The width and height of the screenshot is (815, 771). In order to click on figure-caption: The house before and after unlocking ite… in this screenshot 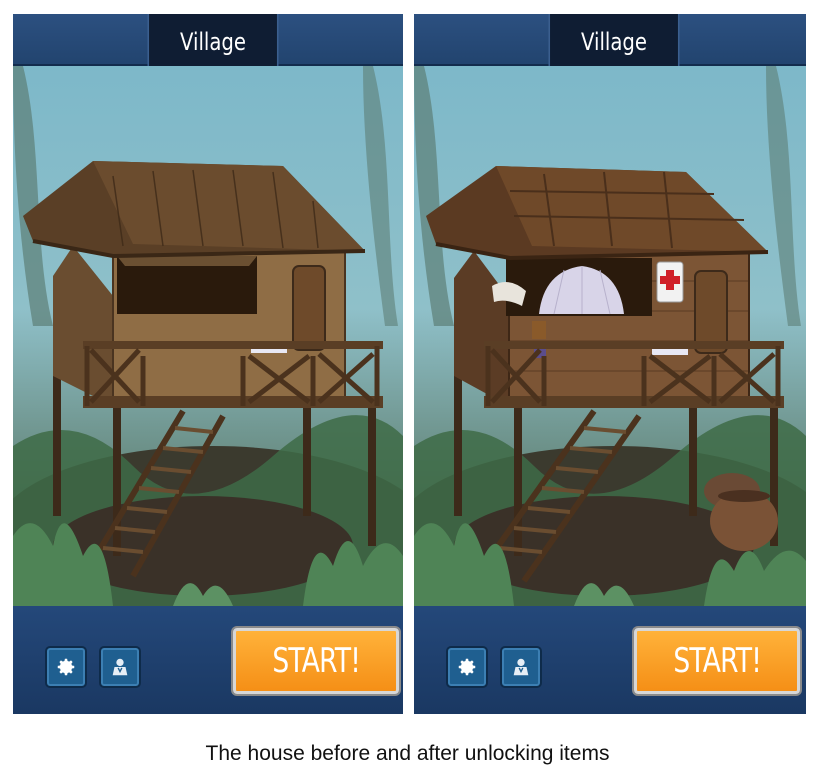, I will do `click(407, 753)`.